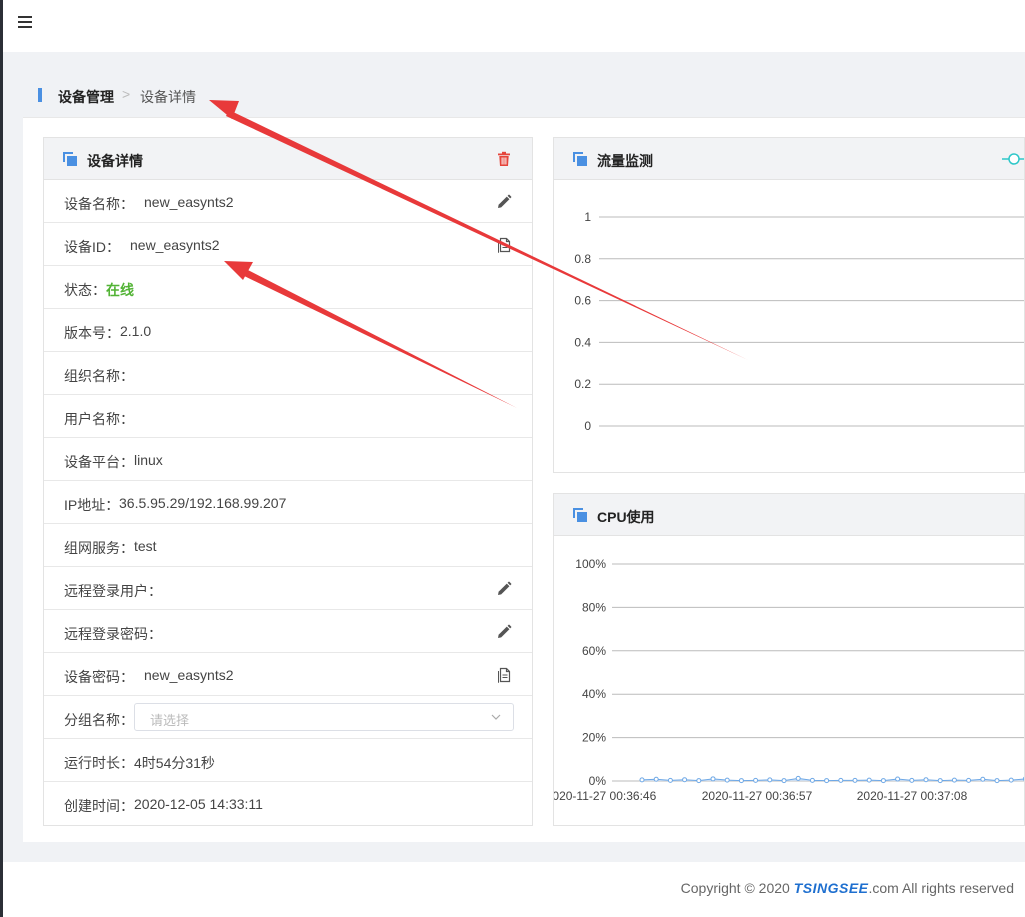 The height and width of the screenshot is (917, 1025). Describe the element at coordinates (99, 204) in the screenshot. I see `row-label: 设备名称：` at that location.